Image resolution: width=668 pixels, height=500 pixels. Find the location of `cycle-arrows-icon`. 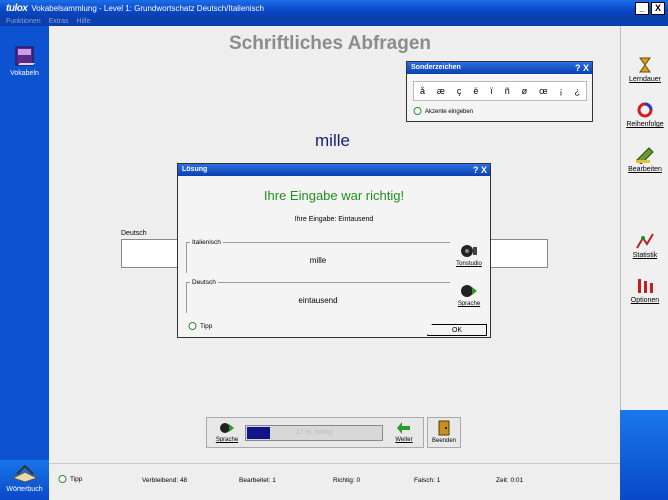

cycle-arrows-icon is located at coordinates (645, 110).